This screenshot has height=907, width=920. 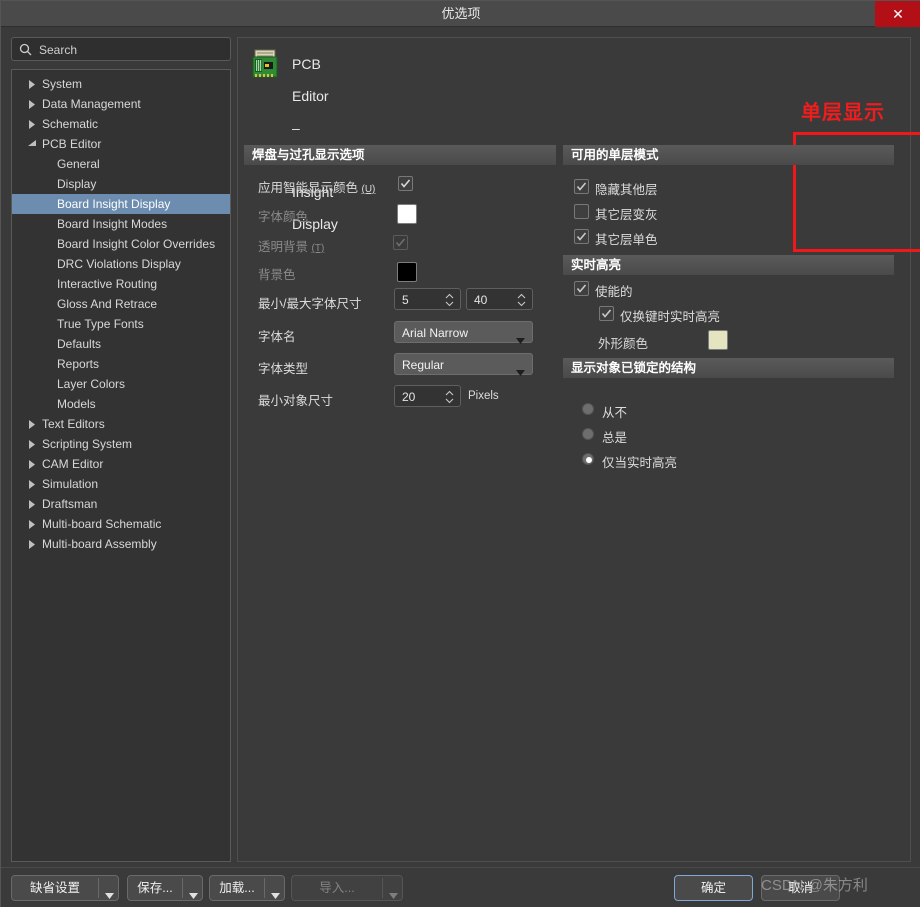 I want to click on title-bar: 优选项 ✕, so click(x=460, y=14).